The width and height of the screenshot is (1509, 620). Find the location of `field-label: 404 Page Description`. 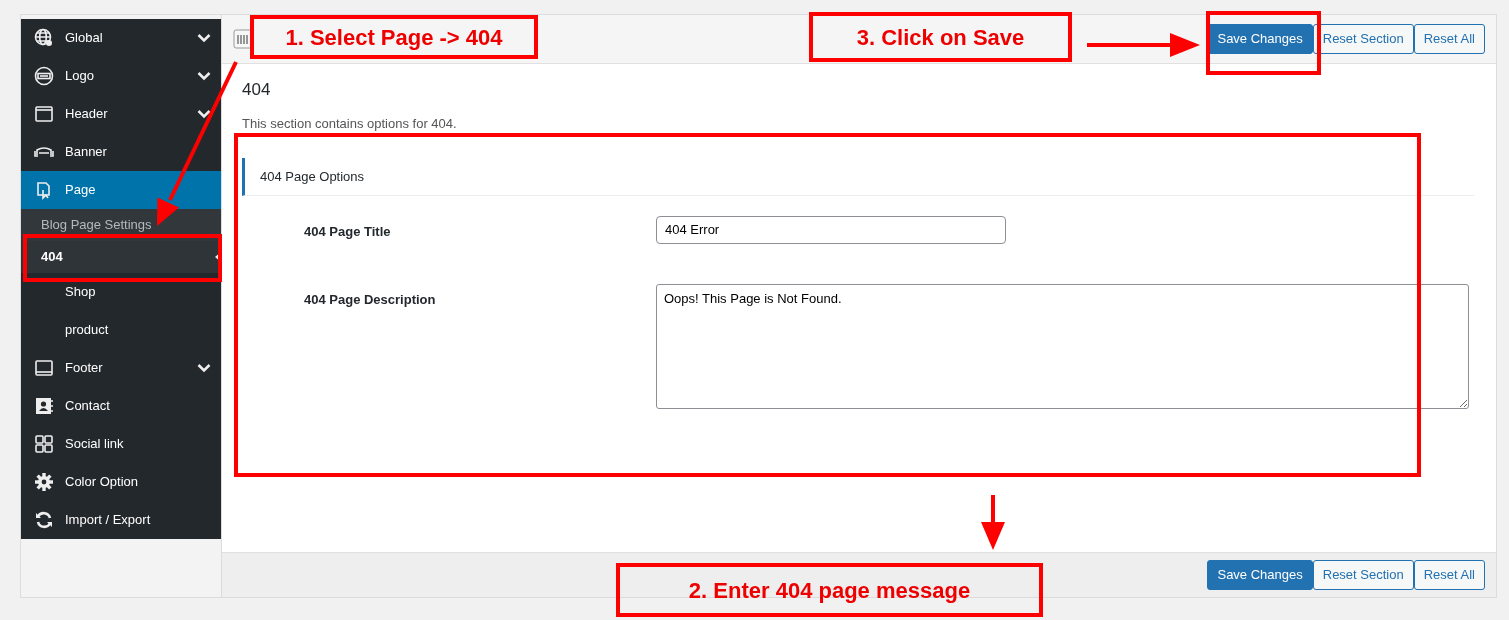

field-label: 404 Page Description is located at coordinates (370, 299).